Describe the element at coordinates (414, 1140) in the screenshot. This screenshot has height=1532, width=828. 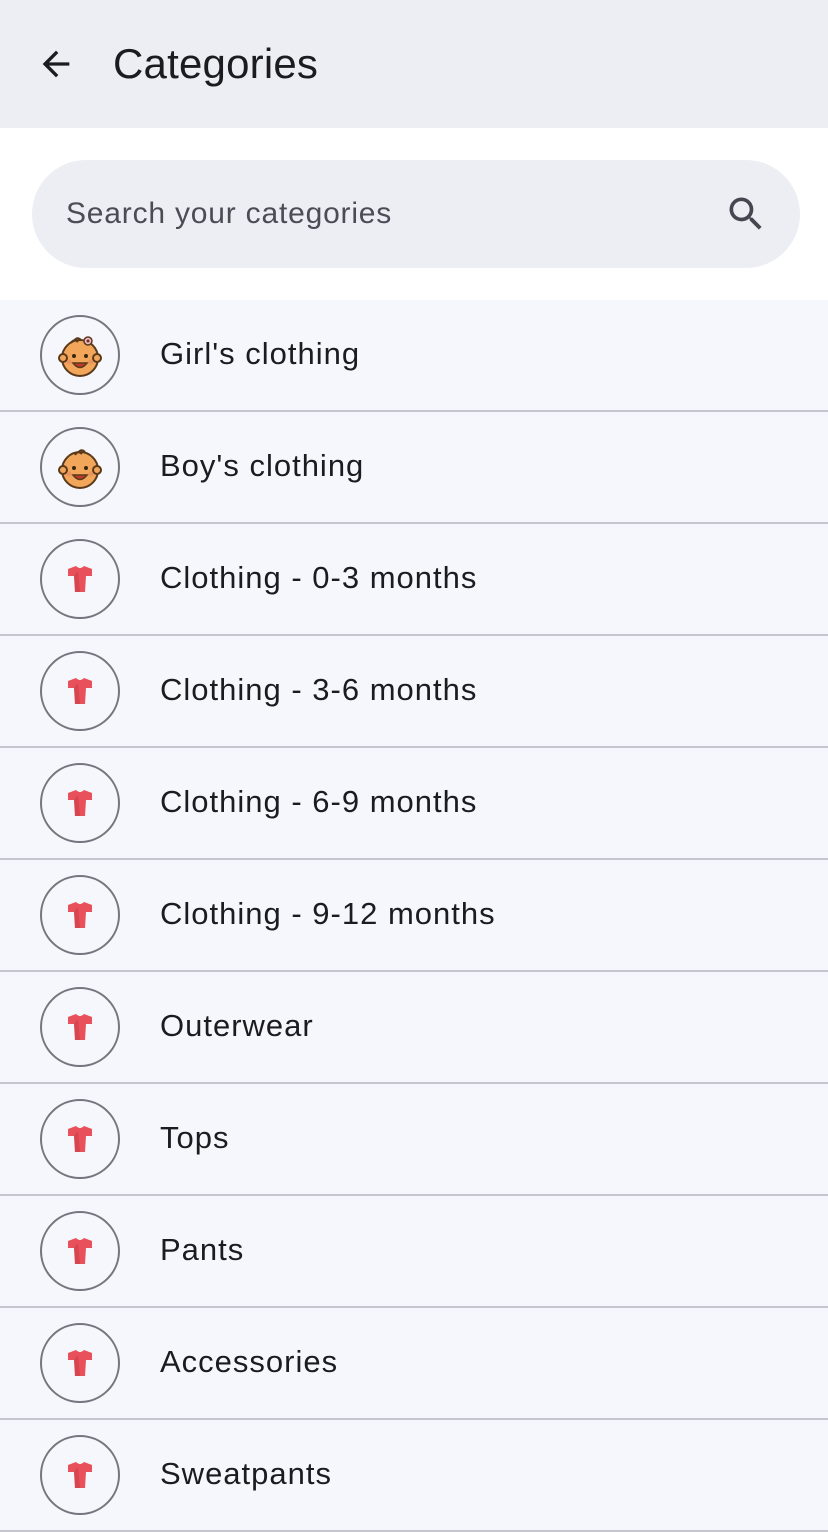
I see `list-item: Tops` at that location.